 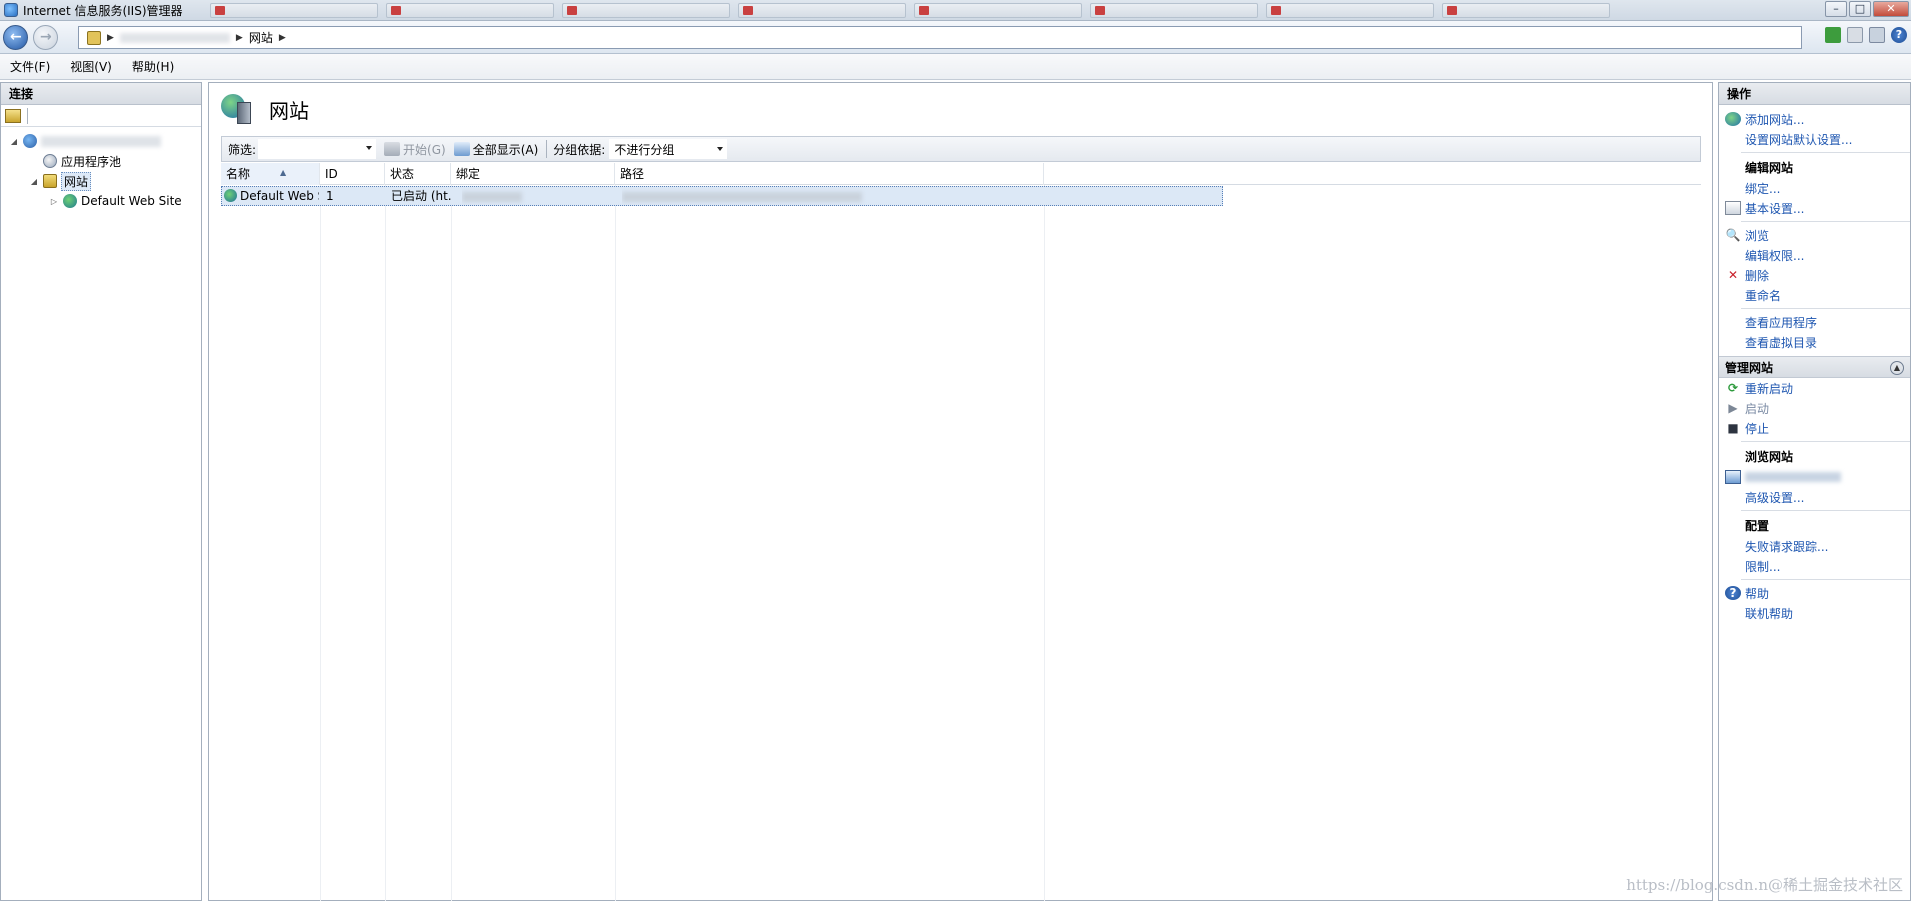 What do you see at coordinates (644, 150) in the screenshot?
I see `group-by-value: 不进行分组` at bounding box center [644, 150].